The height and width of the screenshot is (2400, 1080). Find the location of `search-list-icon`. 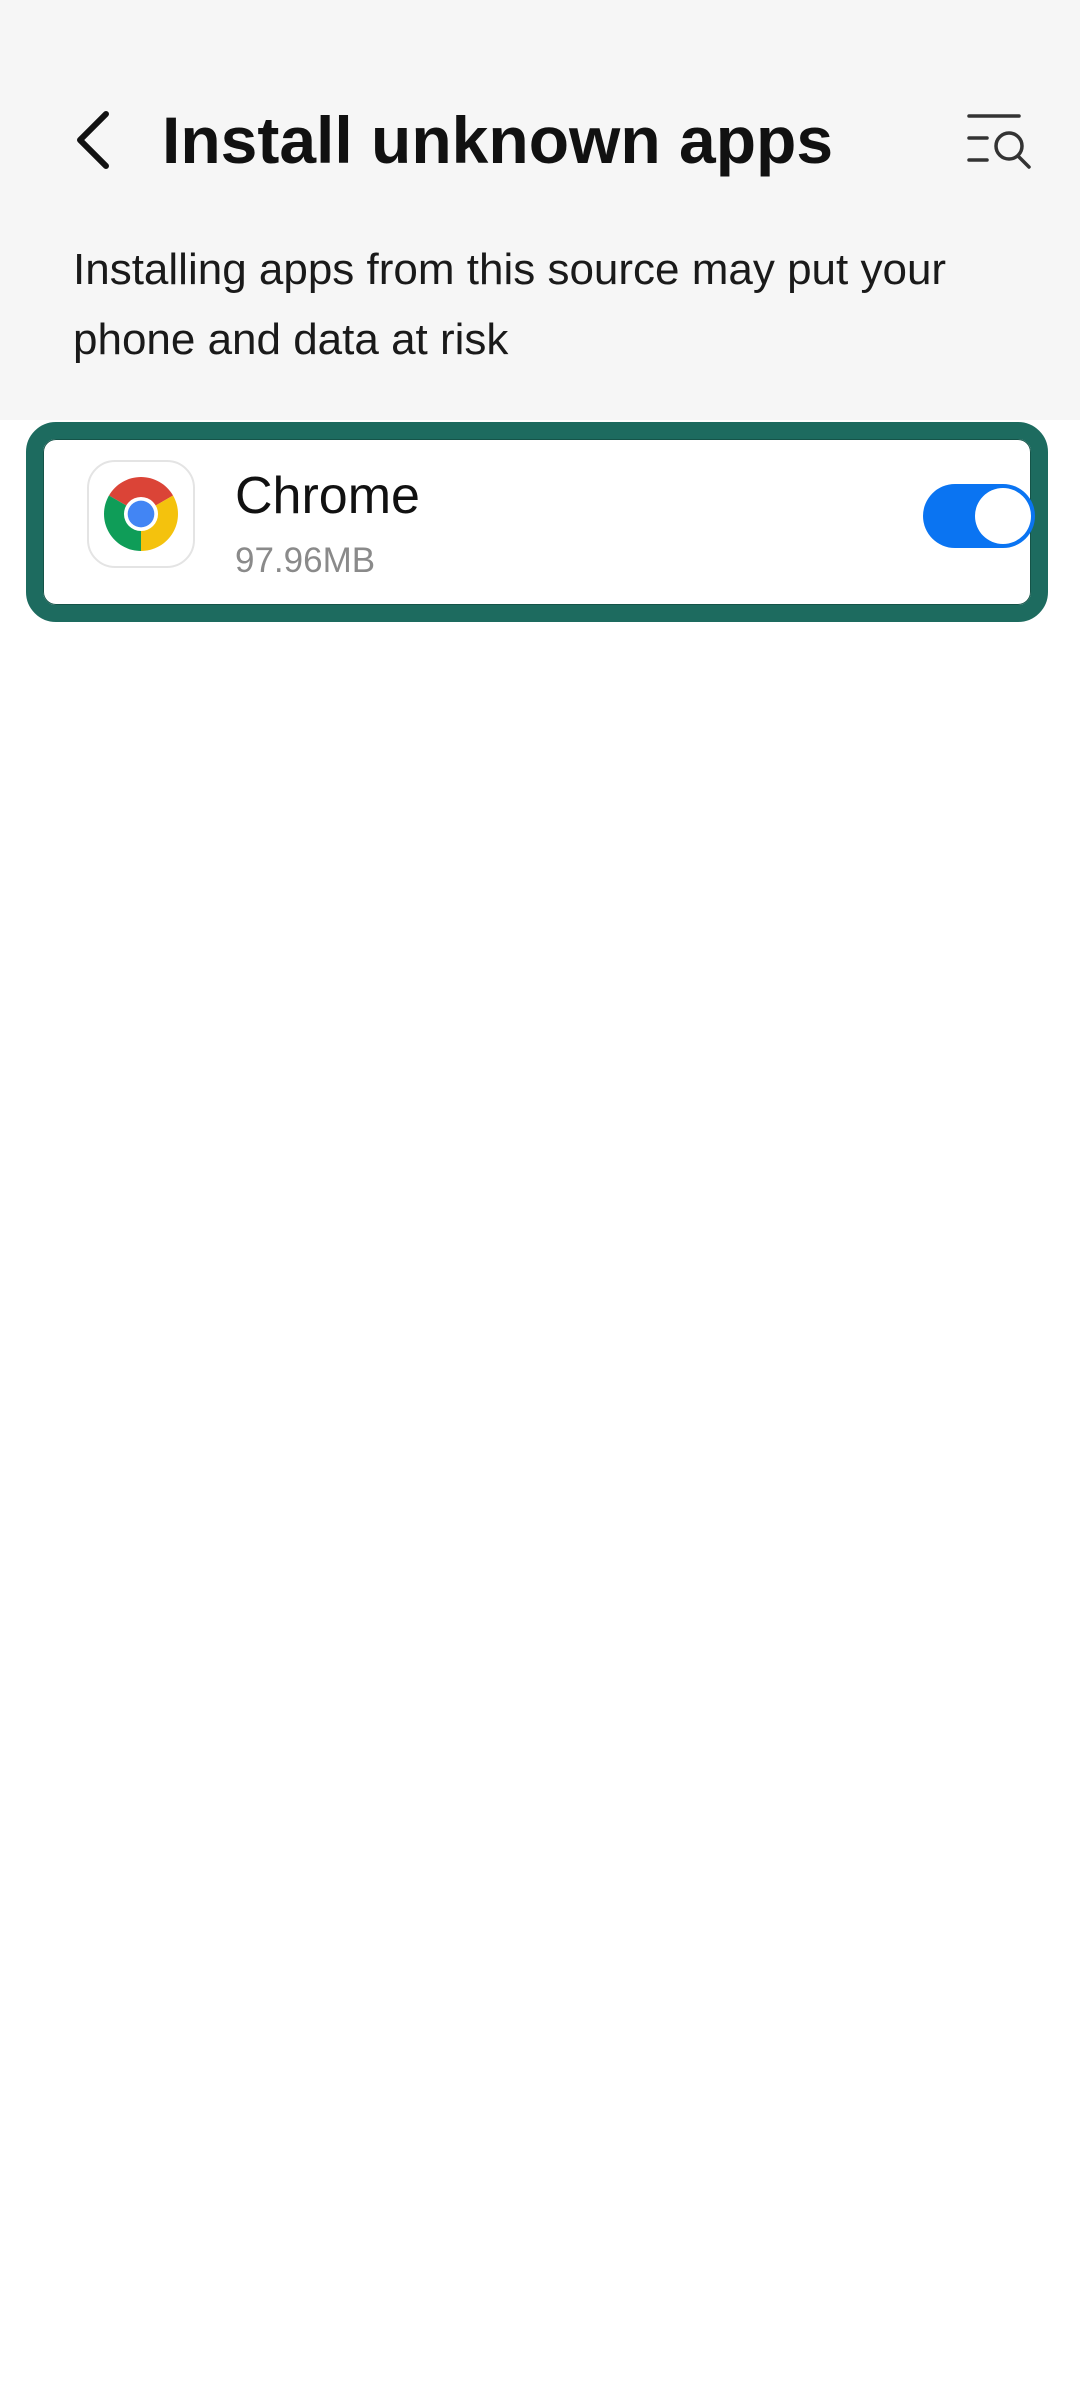

search-list-icon is located at coordinates (999, 141).